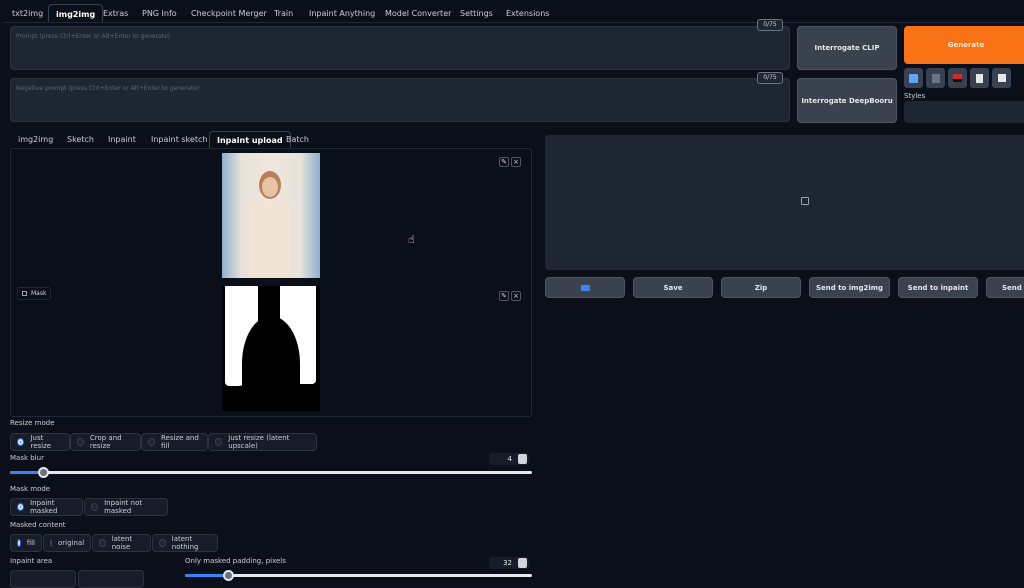  What do you see at coordinates (513, 22) in the screenshot?
I see `tab-divider` at bounding box center [513, 22].